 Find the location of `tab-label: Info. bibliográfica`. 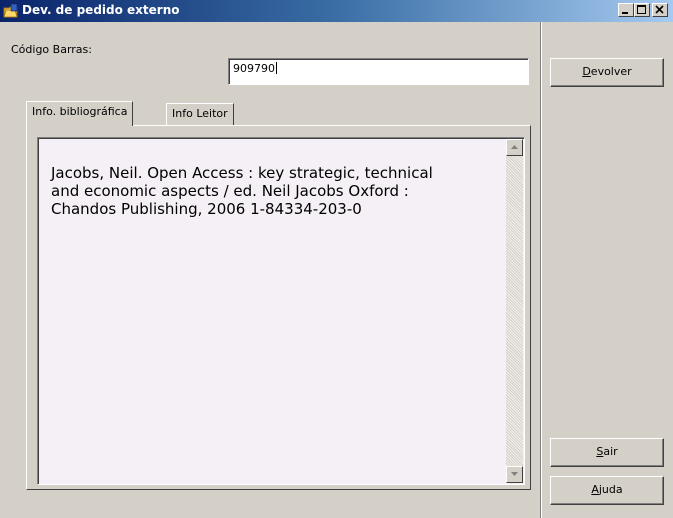

tab-label: Info. bibliográfica is located at coordinates (80, 111).